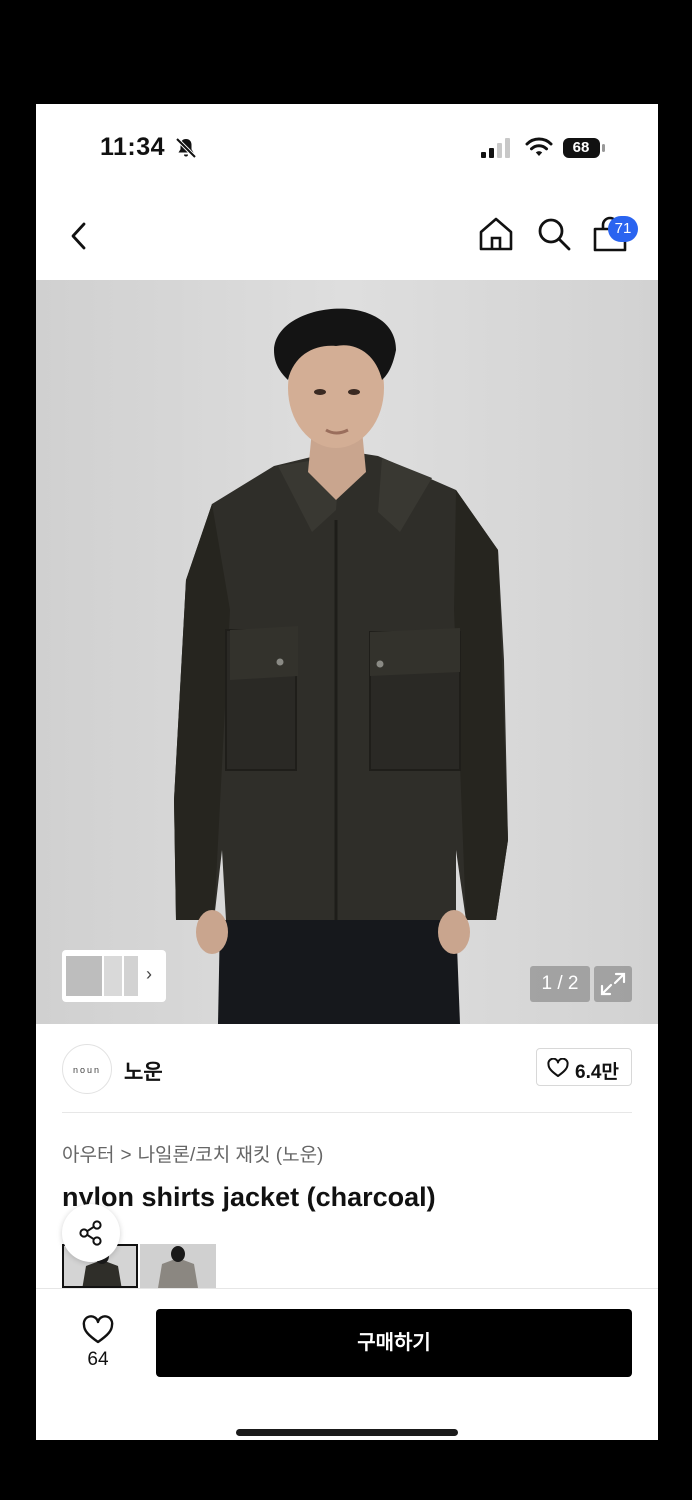 Image resolution: width=692 pixels, height=1500 pixels. I want to click on divider, so click(347, 1112).